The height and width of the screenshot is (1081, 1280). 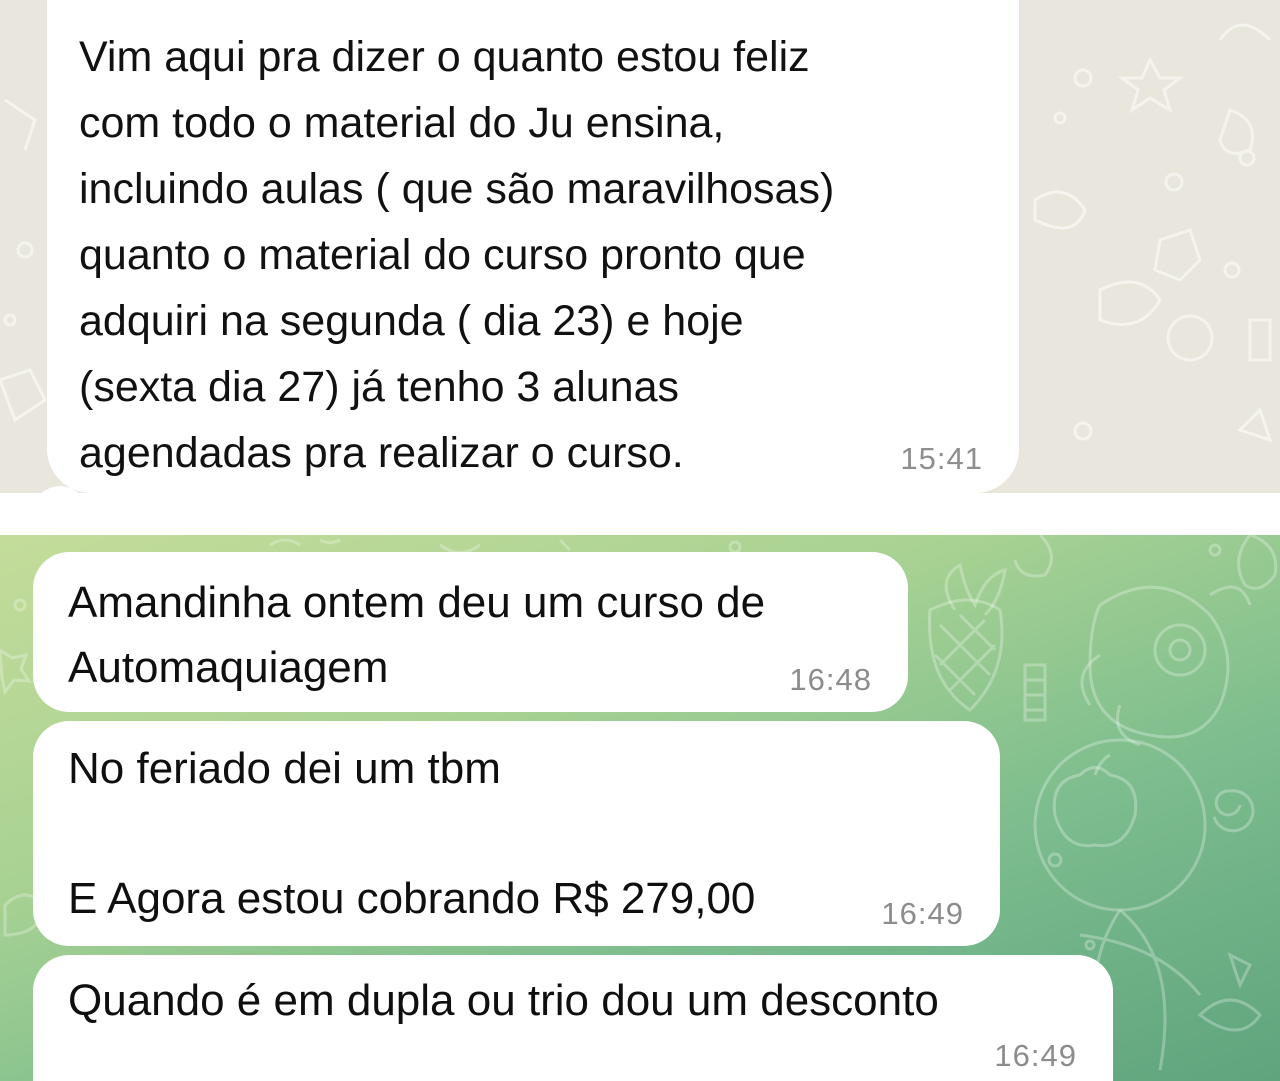 What do you see at coordinates (640, 514) in the screenshot?
I see `screenshot-divider` at bounding box center [640, 514].